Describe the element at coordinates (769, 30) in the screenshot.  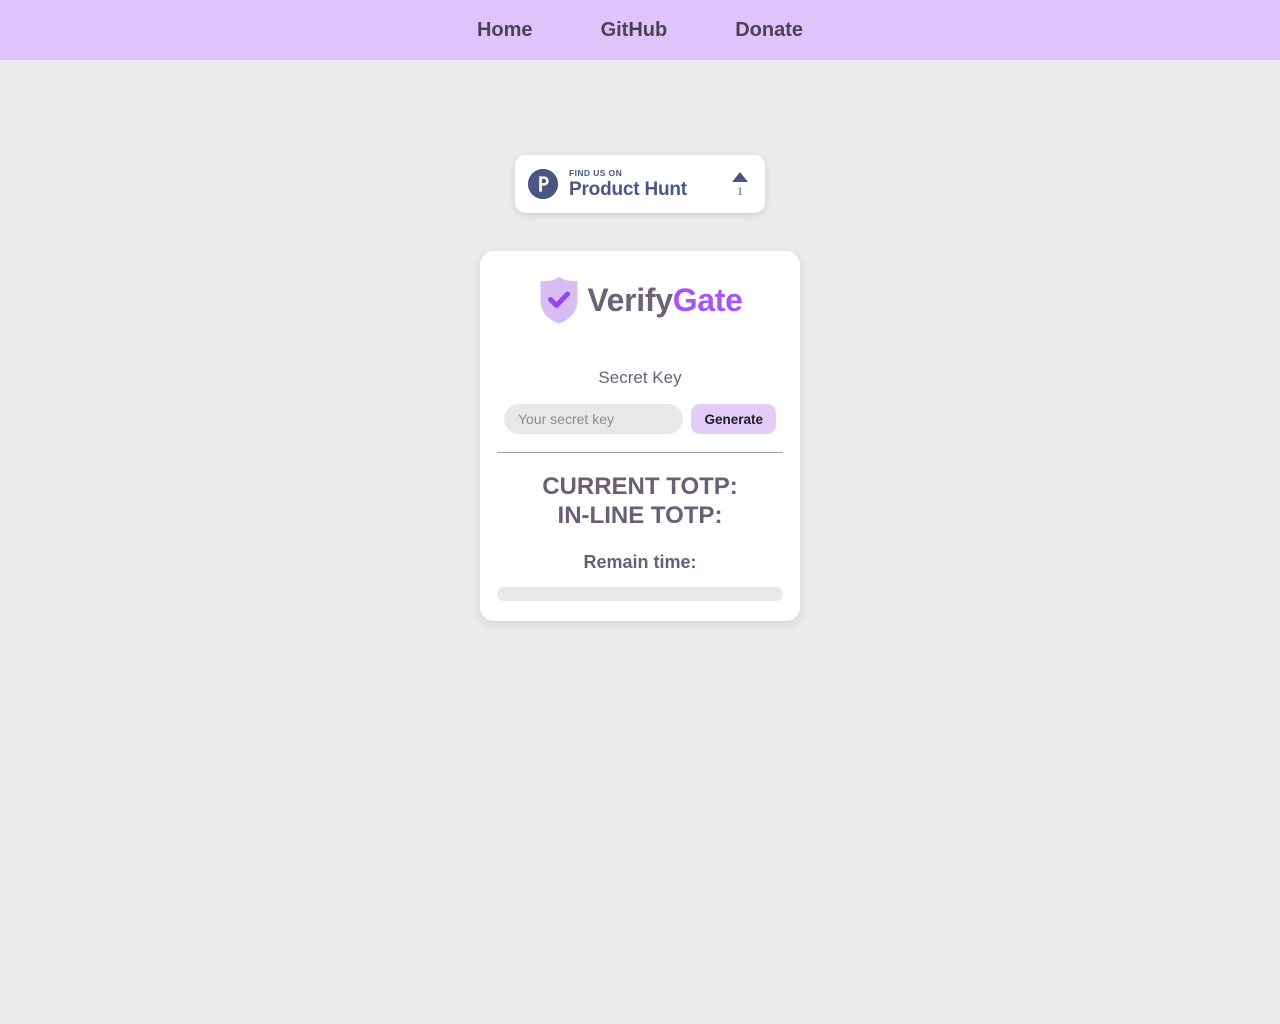
I see `nav-link-donate: Donate` at that location.